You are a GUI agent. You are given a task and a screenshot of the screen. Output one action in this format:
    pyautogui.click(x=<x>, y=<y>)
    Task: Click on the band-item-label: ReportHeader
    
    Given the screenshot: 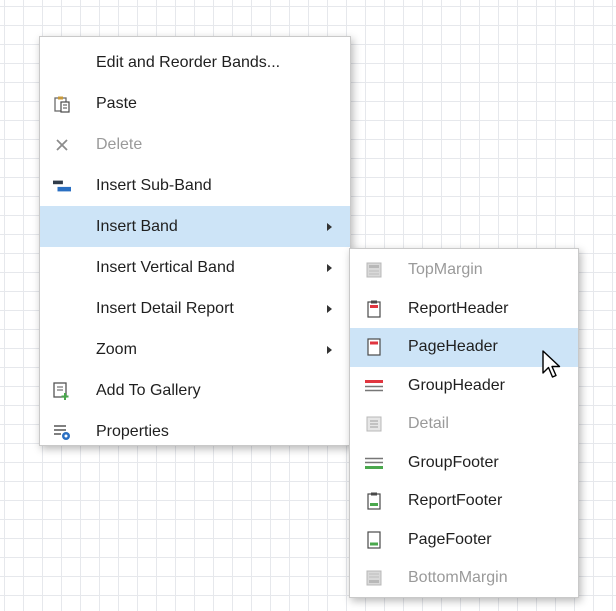 What is the action you would take?
    pyautogui.click(x=458, y=308)
    